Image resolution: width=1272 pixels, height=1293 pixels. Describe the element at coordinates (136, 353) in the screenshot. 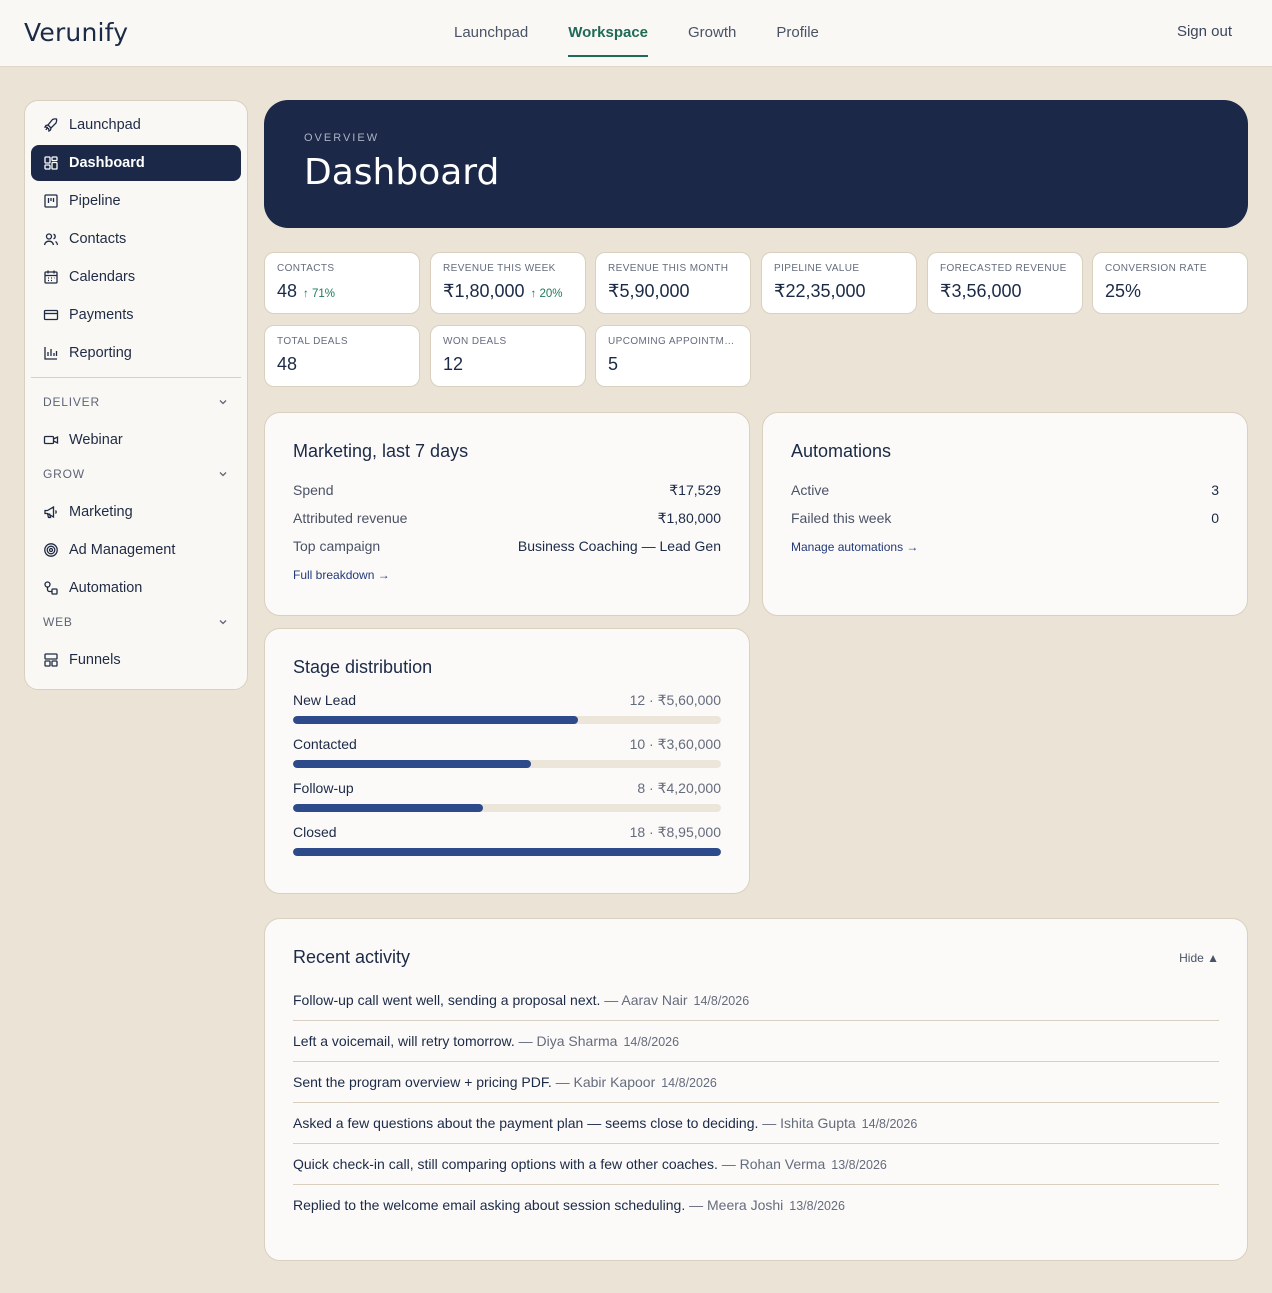

I see `sidebar-item-reporting: Reporting` at that location.